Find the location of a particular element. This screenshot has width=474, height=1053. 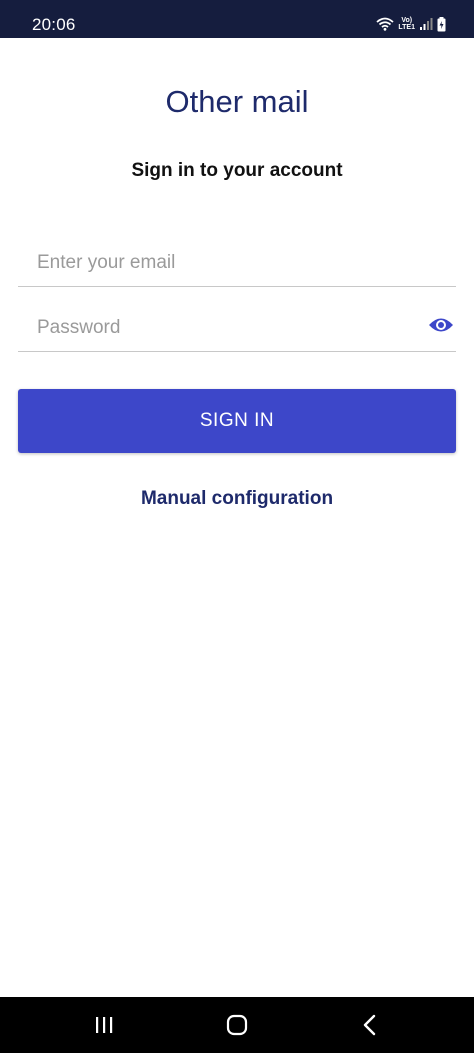

status-icons: Vo) LTE1 is located at coordinates (411, 24).